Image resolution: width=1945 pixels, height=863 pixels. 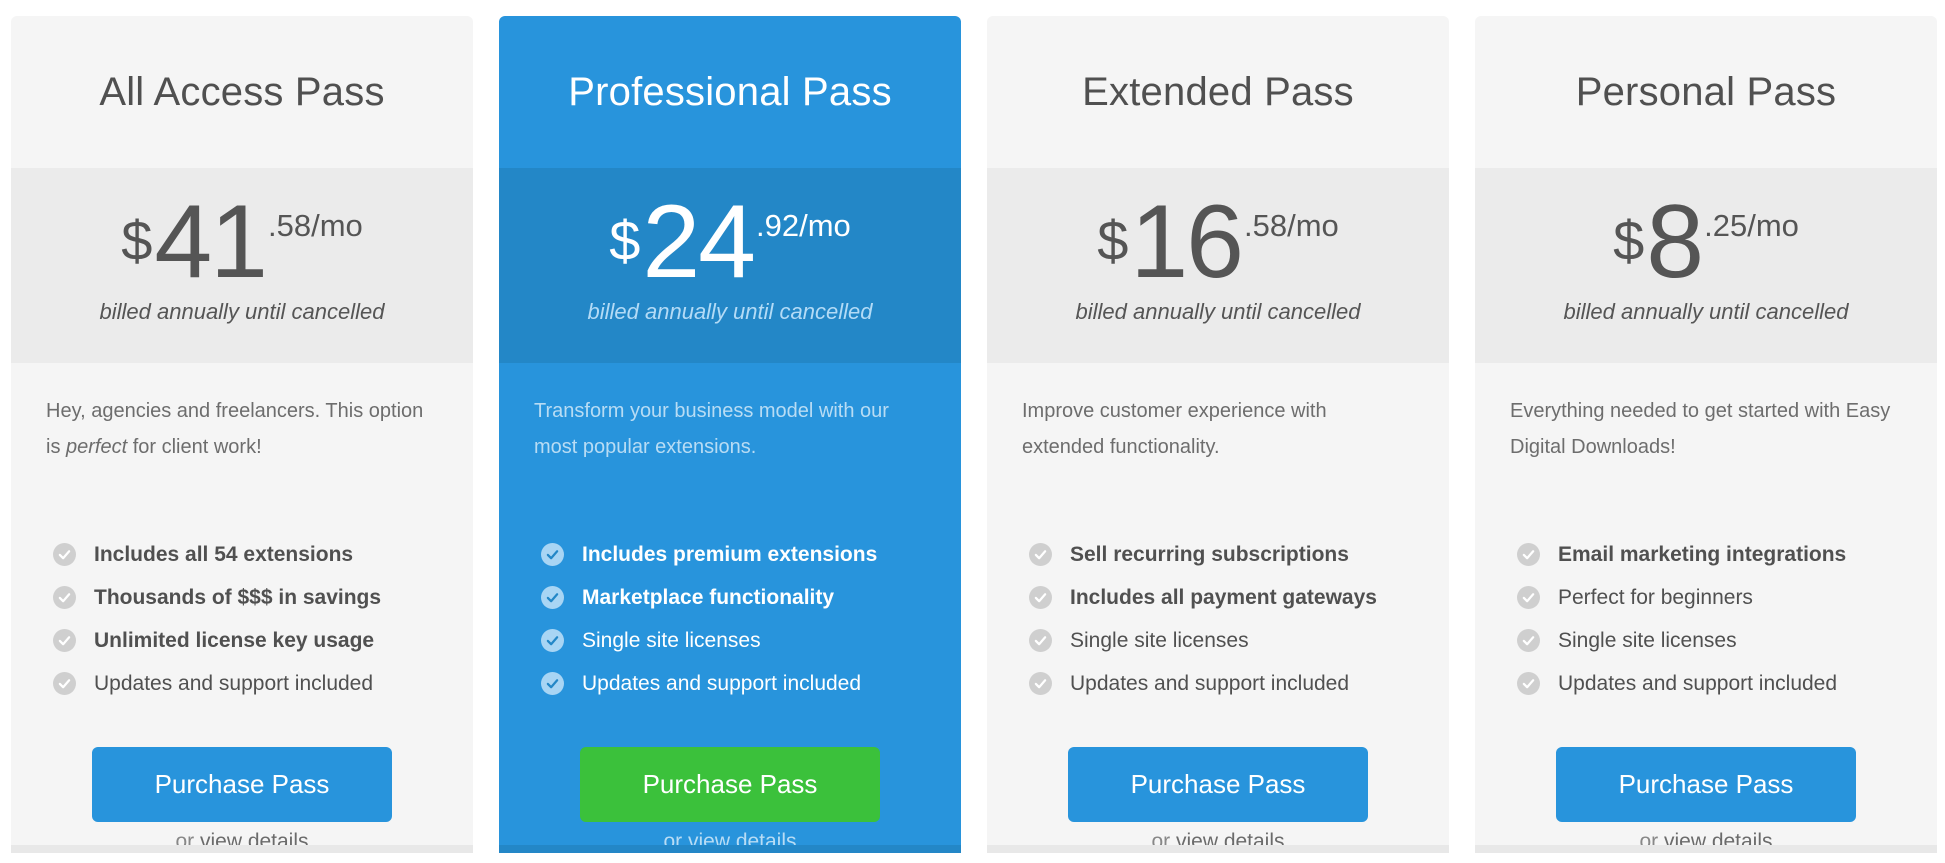 I want to click on price: $ 41 .58/mo, so click(x=242, y=242).